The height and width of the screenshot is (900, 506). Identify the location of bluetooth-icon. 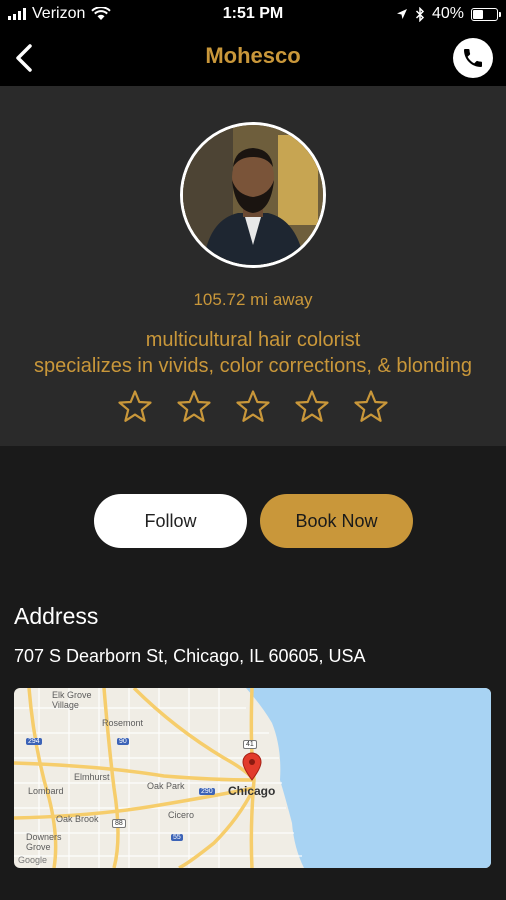
(420, 14).